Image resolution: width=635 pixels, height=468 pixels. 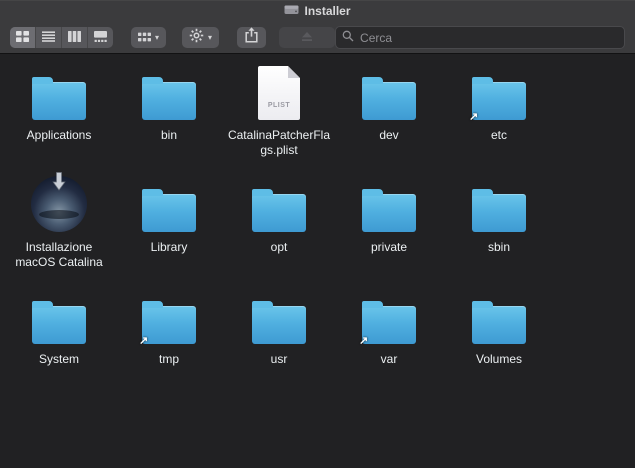 What do you see at coordinates (59, 184) in the screenshot?
I see `download-arrow-icon` at bounding box center [59, 184].